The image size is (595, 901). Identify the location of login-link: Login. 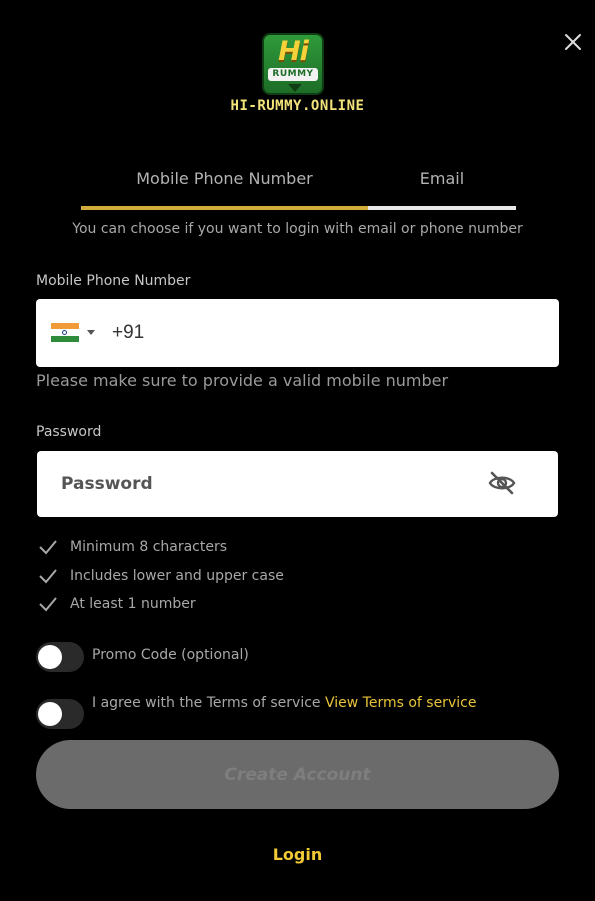
(297, 854).